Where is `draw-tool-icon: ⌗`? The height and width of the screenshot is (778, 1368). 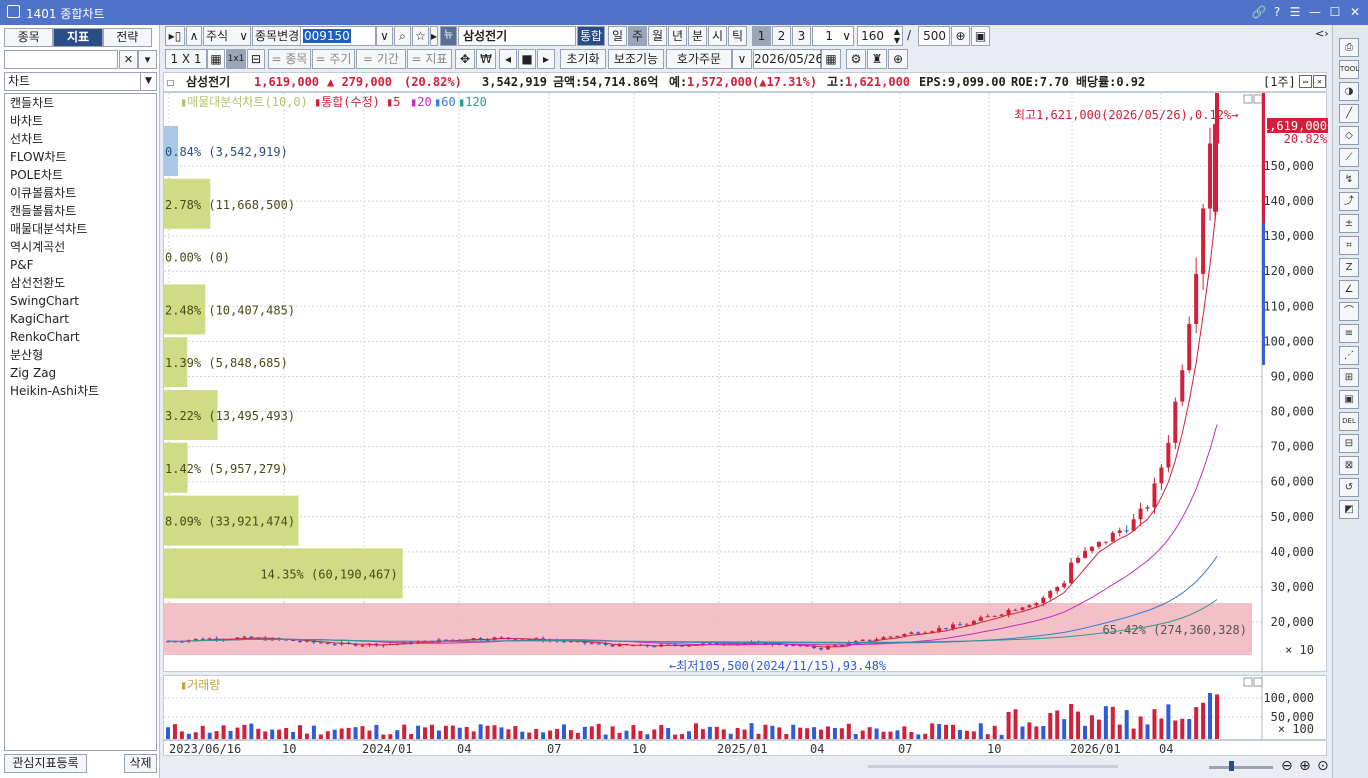 draw-tool-icon: ⌗ is located at coordinates (1349, 245).